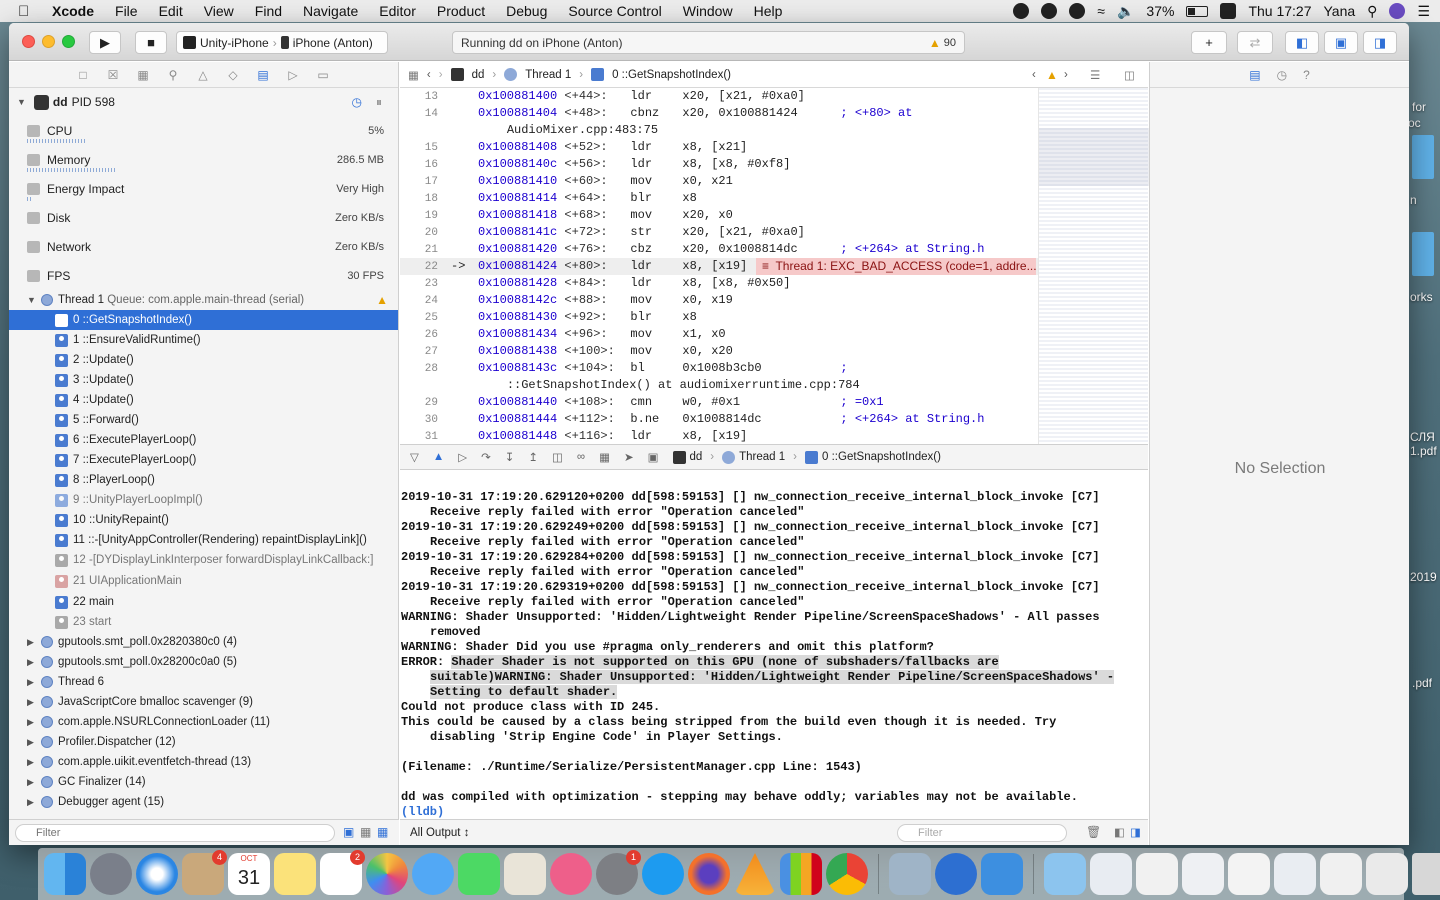 This screenshot has width=1440, height=900. Describe the element at coordinates (203, 460) in the screenshot. I see `stack-frame-row: 7 ::ExecutePlayerLoop()` at that location.